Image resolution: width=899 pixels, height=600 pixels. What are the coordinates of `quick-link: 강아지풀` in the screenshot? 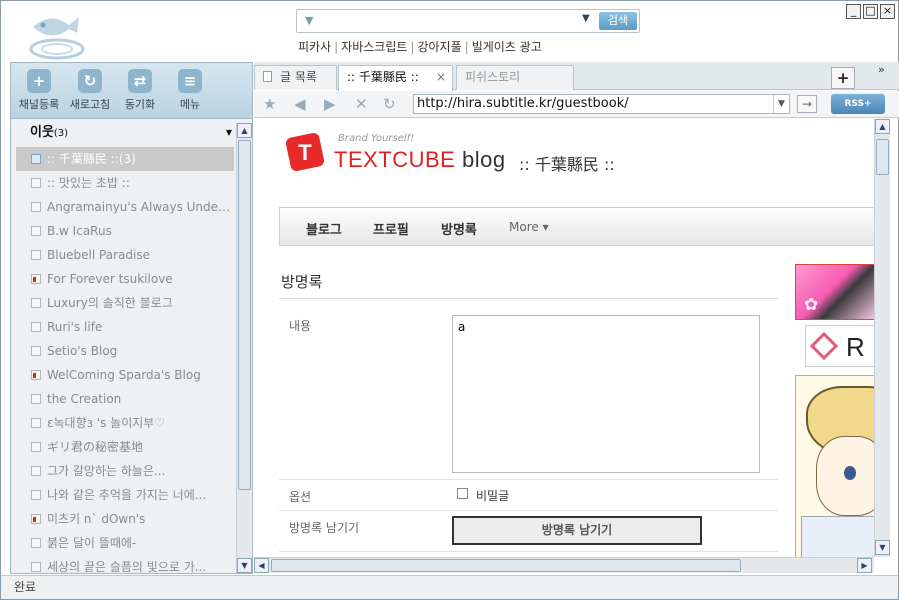 It's located at (439, 47).